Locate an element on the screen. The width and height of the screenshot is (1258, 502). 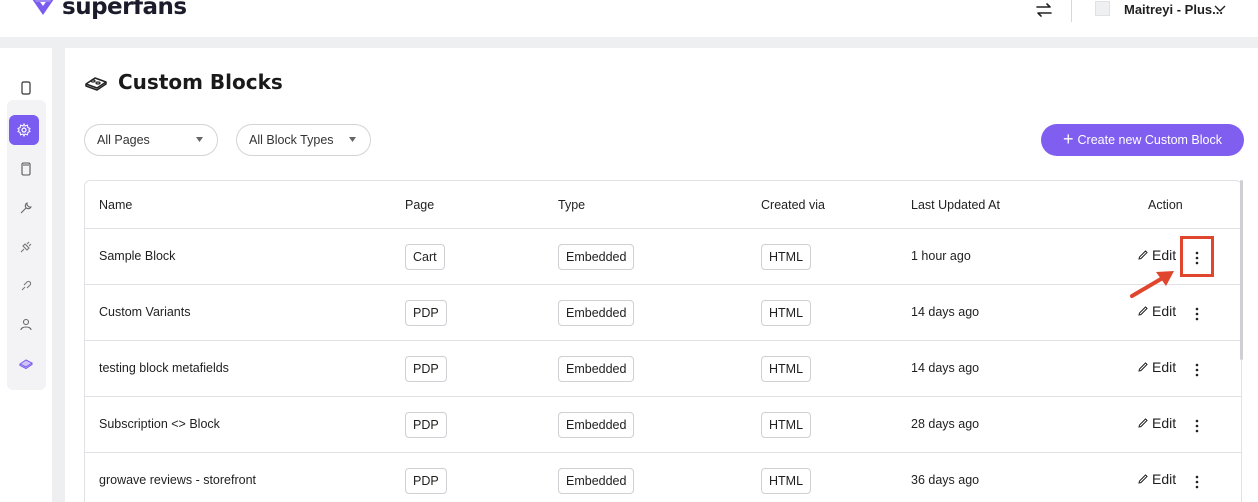
block-name: testing block metafields is located at coordinates (164, 368).